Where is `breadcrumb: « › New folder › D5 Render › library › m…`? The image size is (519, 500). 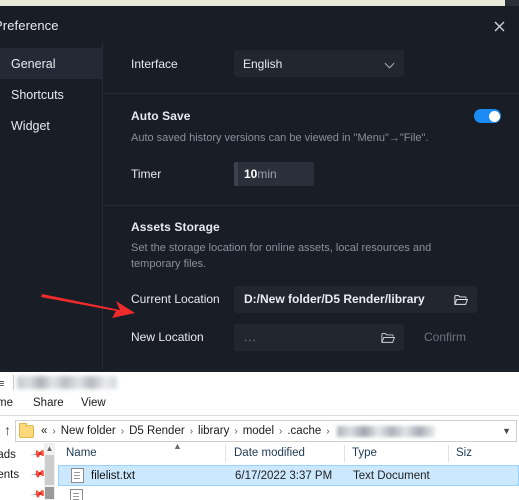
breadcrumb: « › New folder › D5 Render › library › m… is located at coordinates (266, 431).